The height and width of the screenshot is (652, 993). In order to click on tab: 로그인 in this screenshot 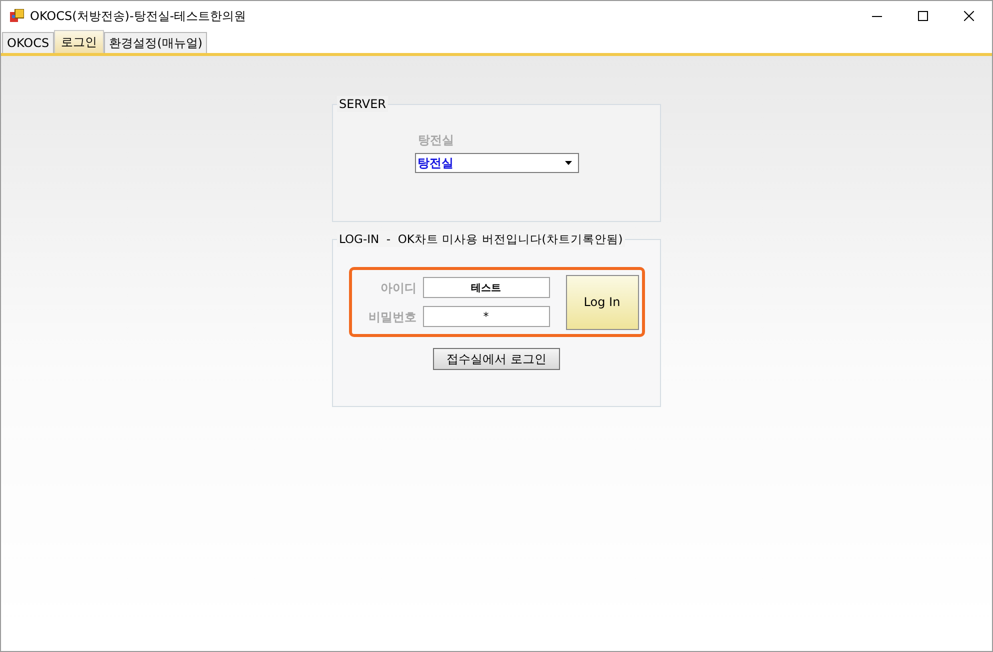, I will do `click(79, 41)`.